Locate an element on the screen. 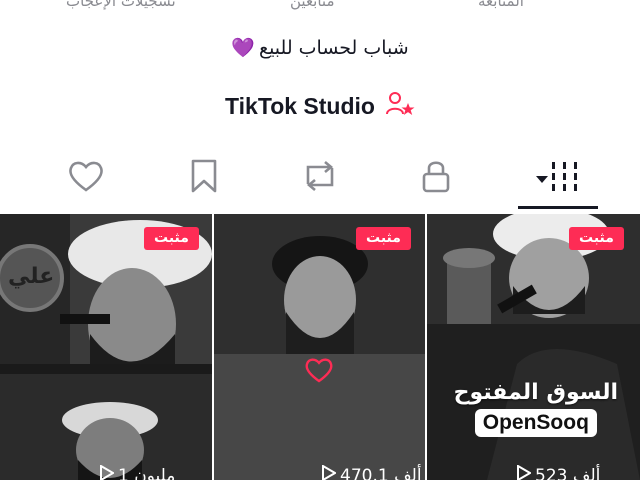  tab-reposts is located at coordinates (320, 178).